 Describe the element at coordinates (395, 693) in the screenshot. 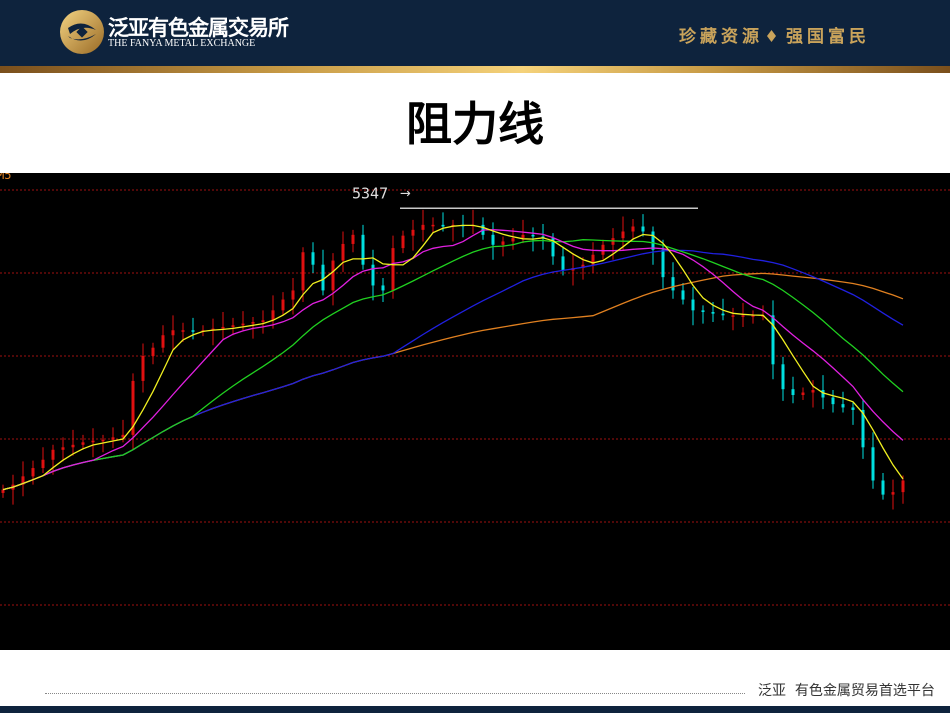

I see `footer-dotted-line` at that location.